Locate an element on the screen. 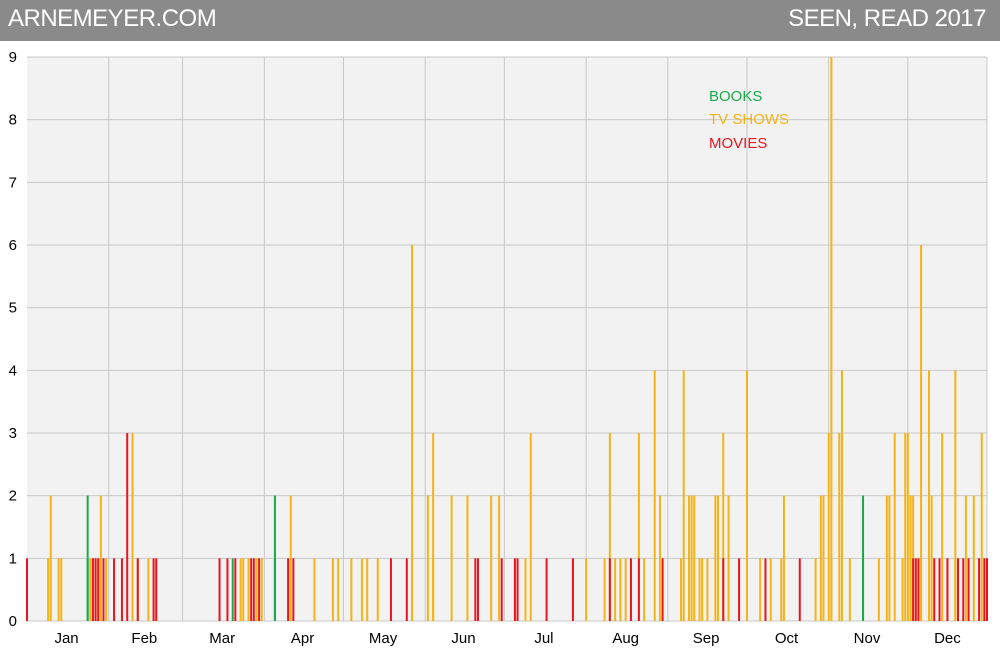 This screenshot has height=651, width=1000. x-tick-label: Jun is located at coordinates (463, 638).